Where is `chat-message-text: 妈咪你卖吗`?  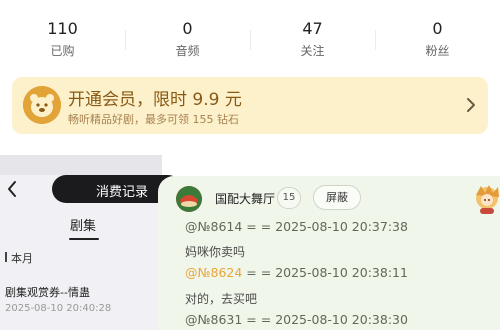 chat-message-text: 妈咪你卖吗 is located at coordinates (215, 252).